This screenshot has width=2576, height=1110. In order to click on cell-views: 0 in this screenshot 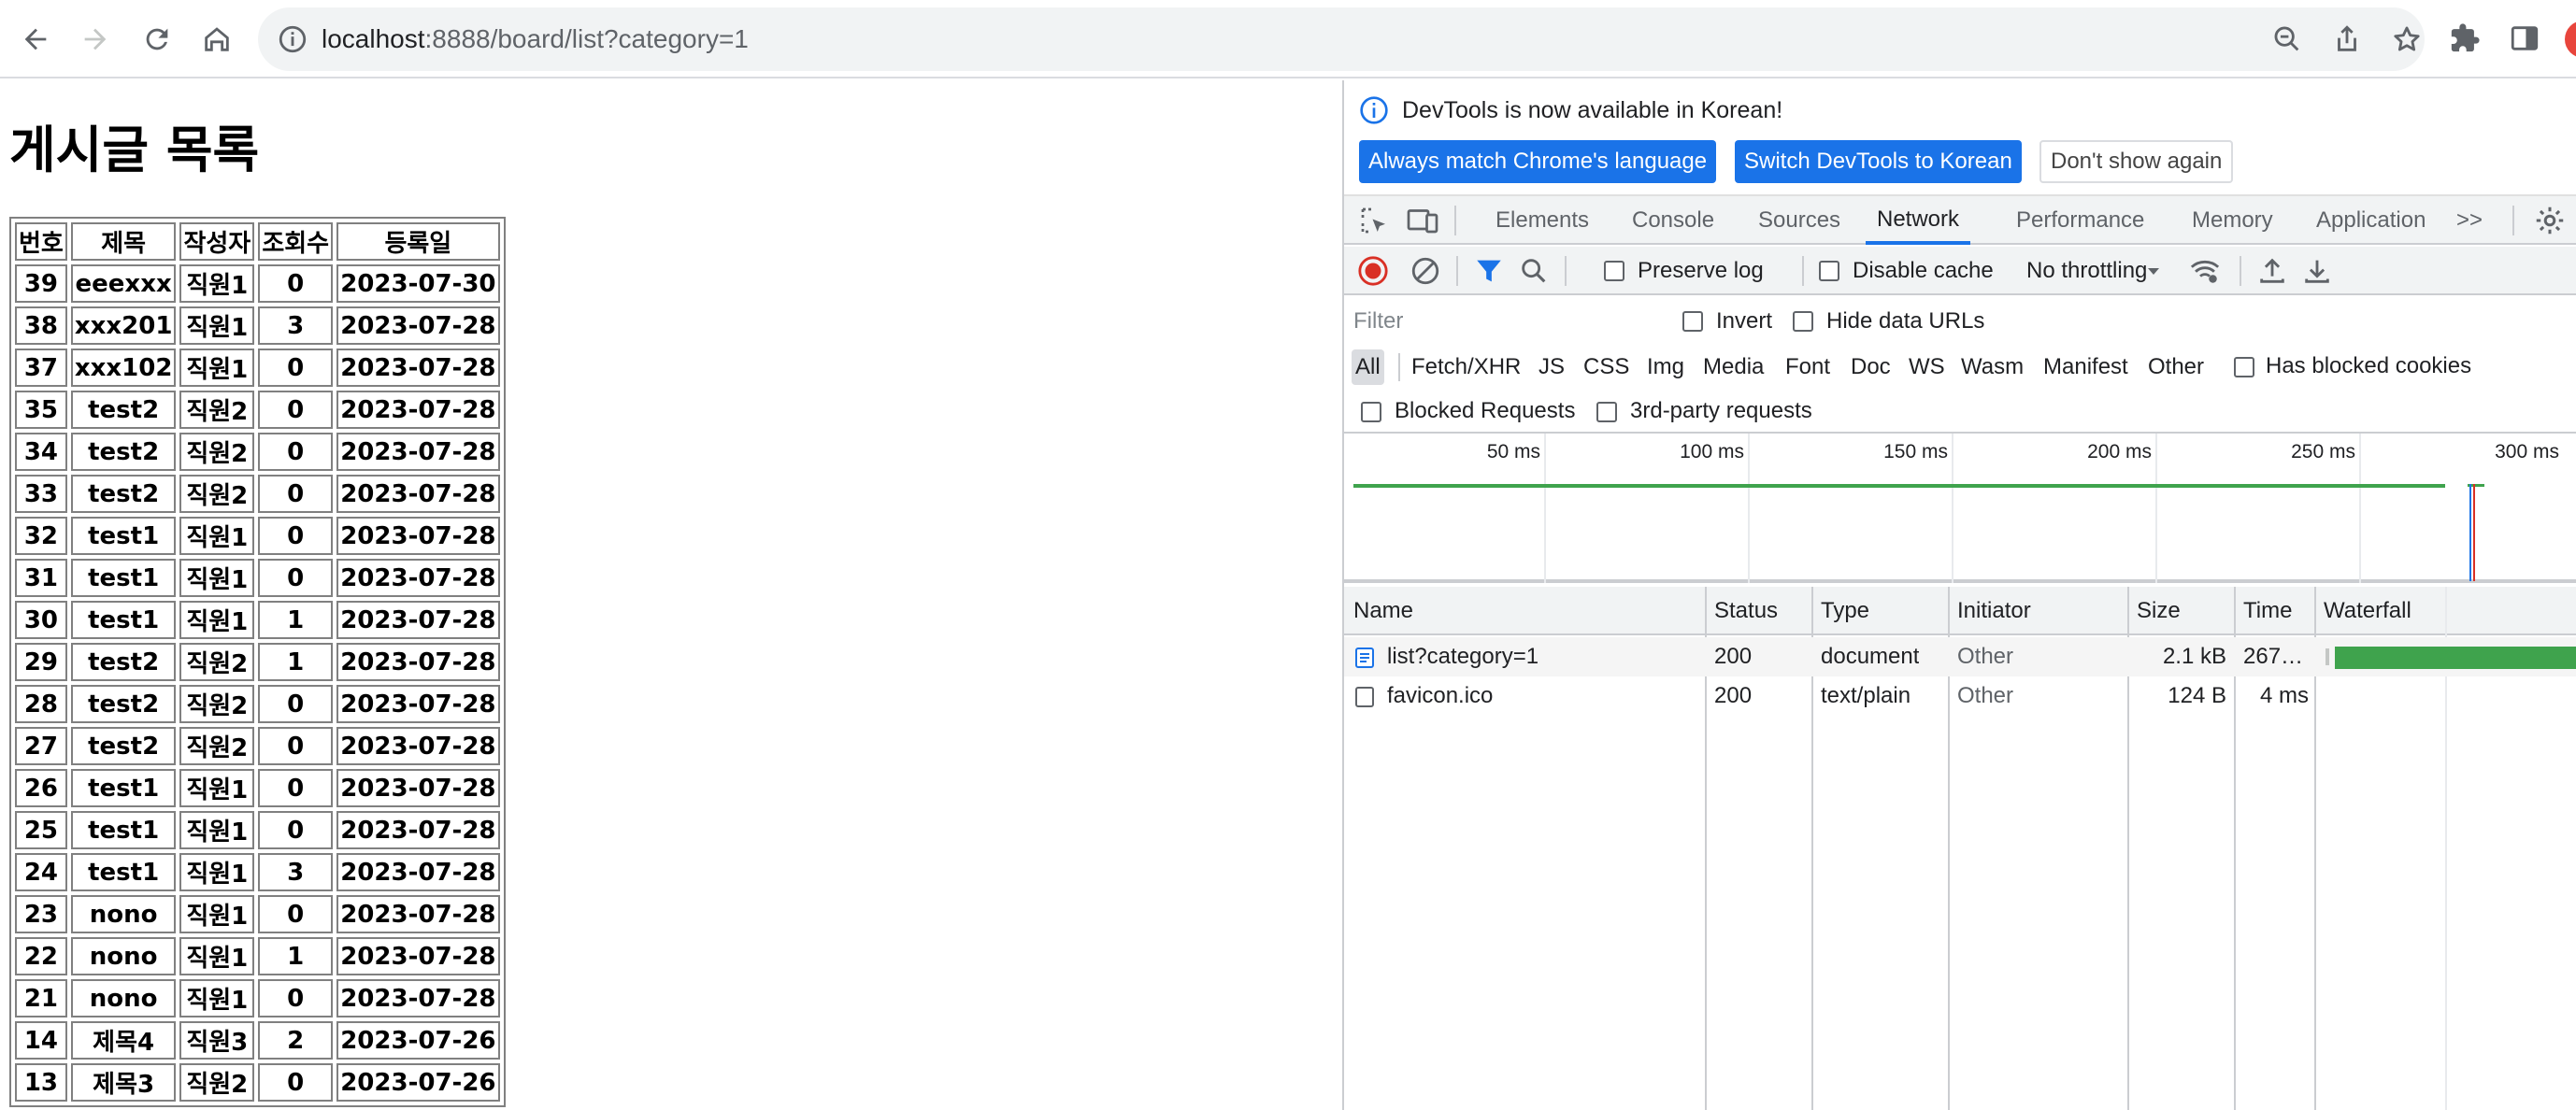, I will do `click(296, 830)`.